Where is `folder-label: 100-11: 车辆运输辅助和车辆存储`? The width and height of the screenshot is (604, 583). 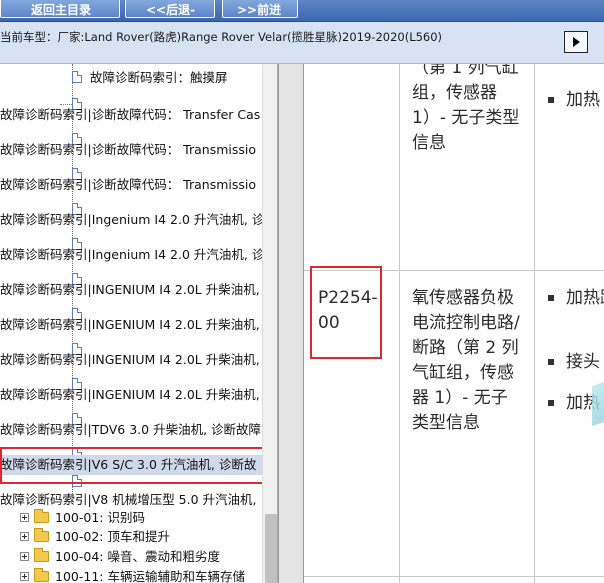
folder-label: 100-11: 车辆运输辅助和车辆存储 is located at coordinates (150, 576).